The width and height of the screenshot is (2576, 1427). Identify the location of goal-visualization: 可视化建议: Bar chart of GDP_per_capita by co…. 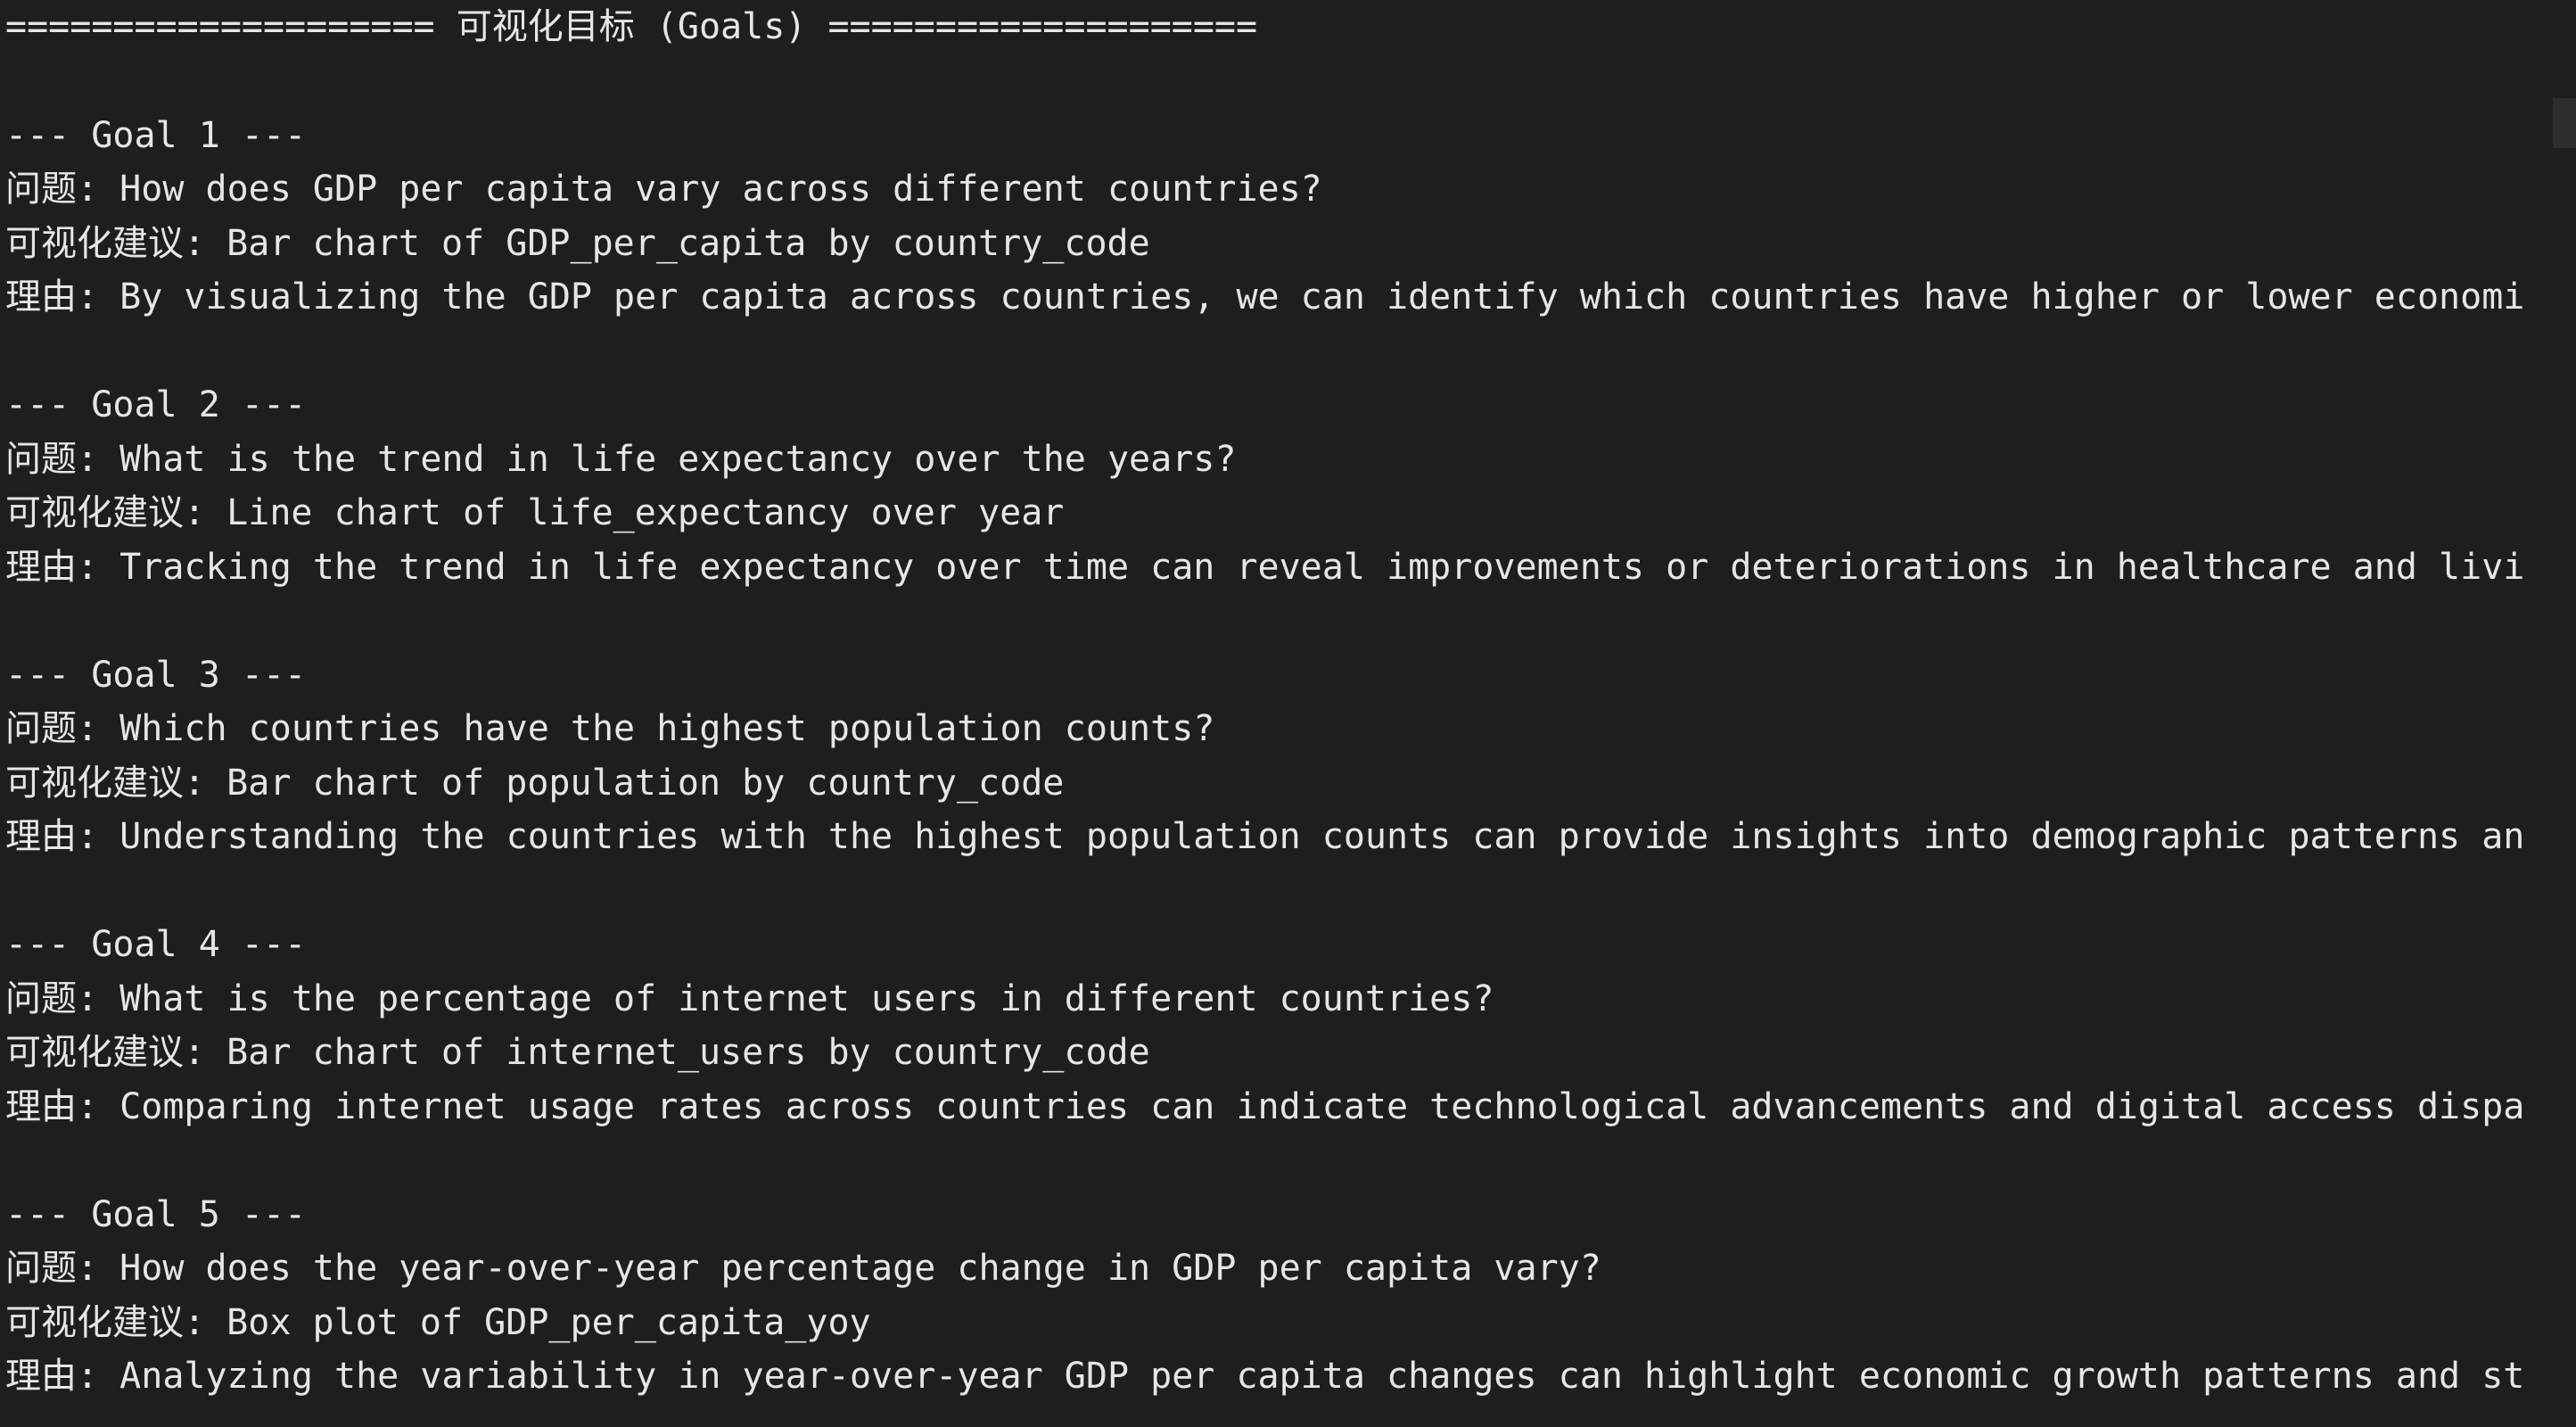
(1276, 244).